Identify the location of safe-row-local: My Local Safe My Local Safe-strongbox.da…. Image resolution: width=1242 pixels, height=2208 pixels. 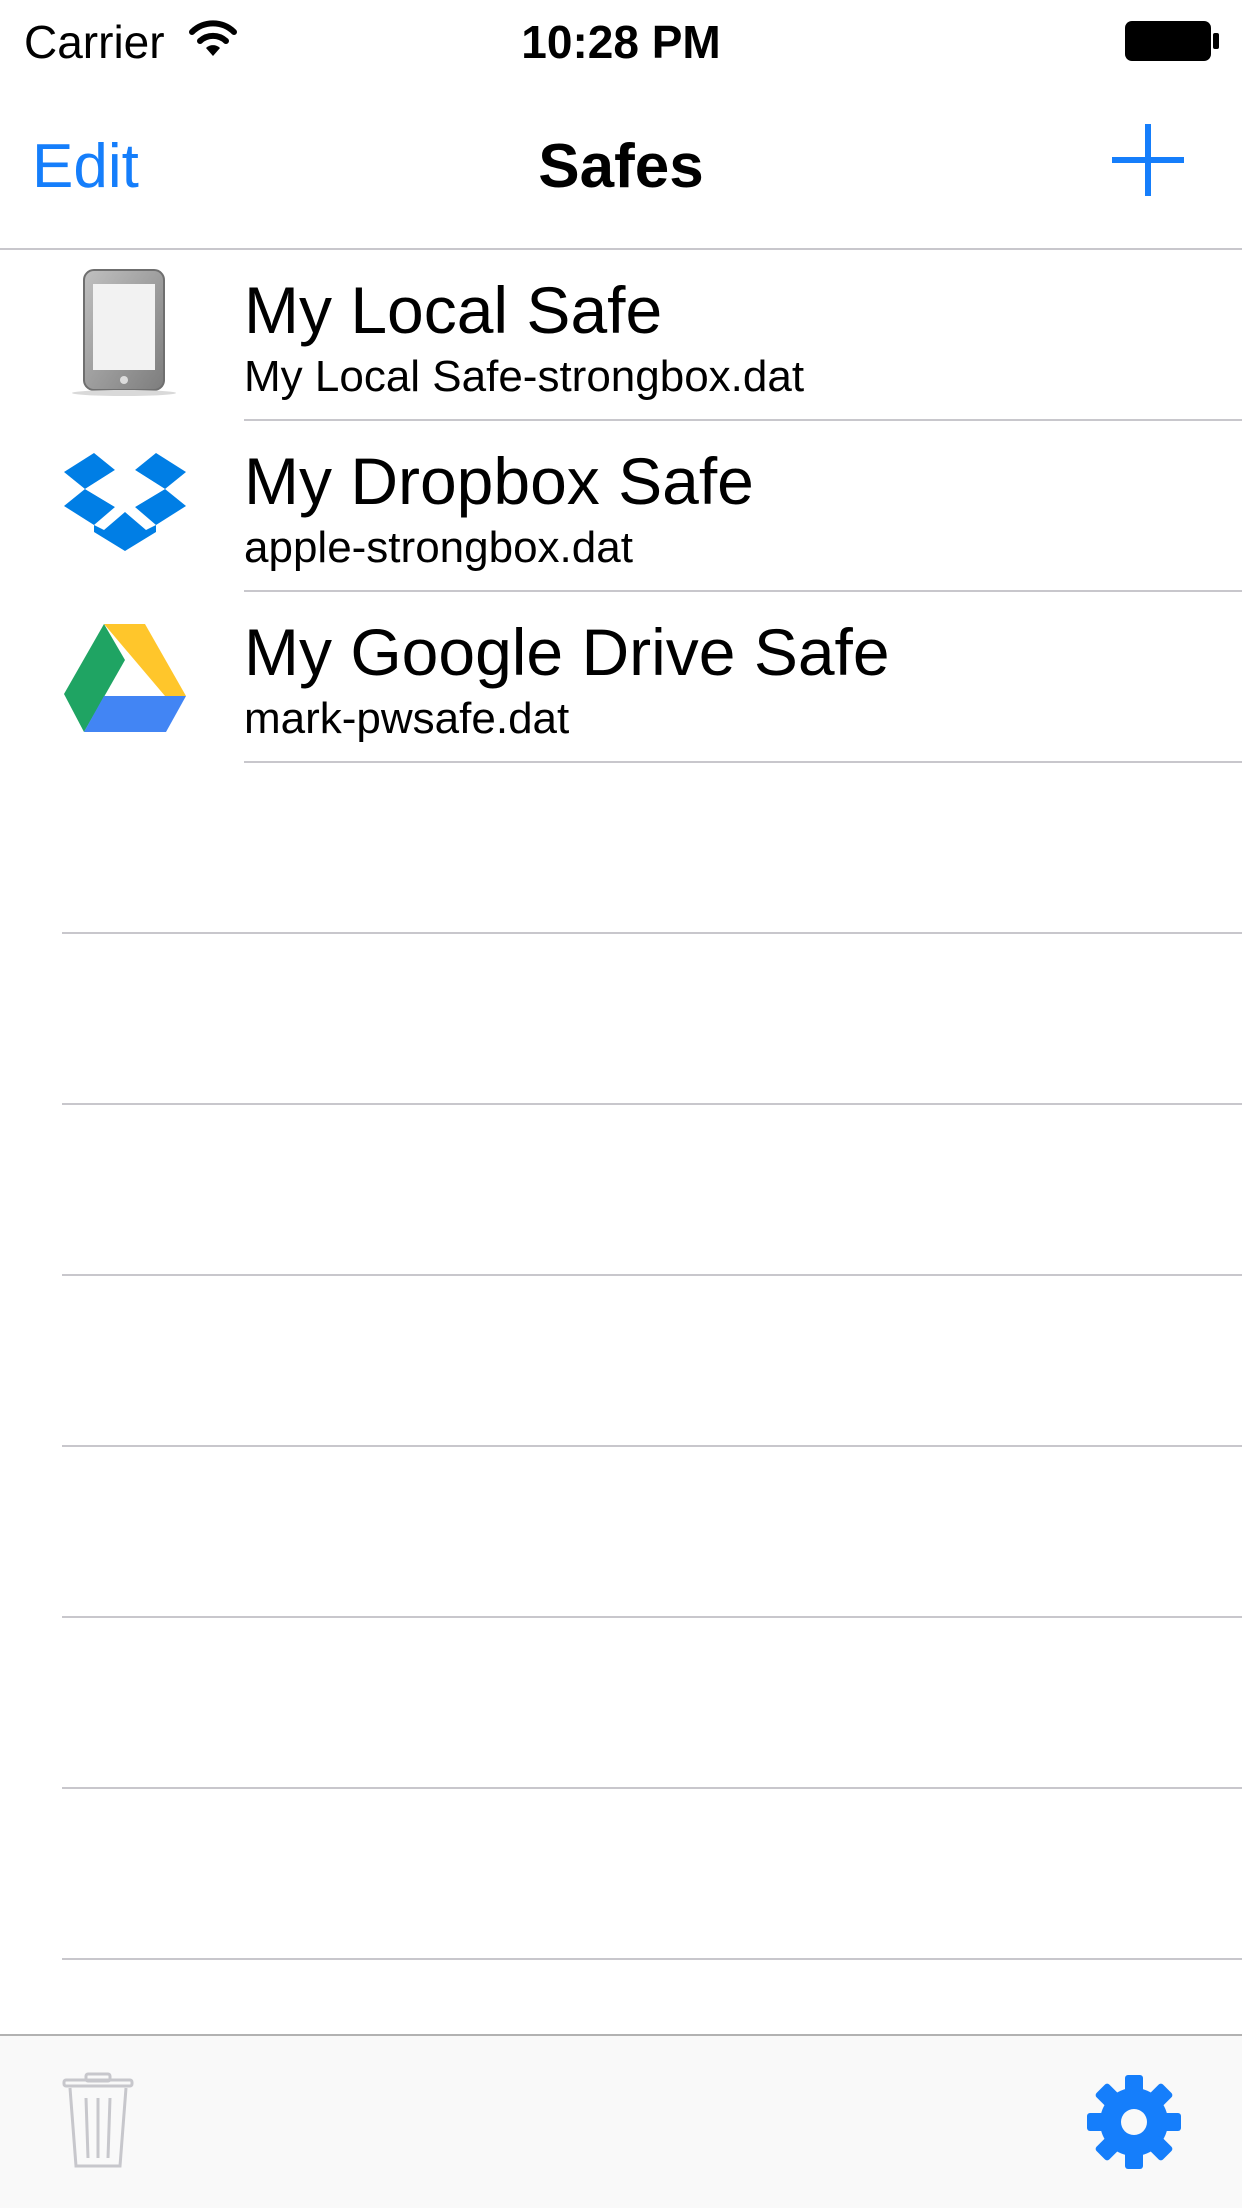
(621, 335).